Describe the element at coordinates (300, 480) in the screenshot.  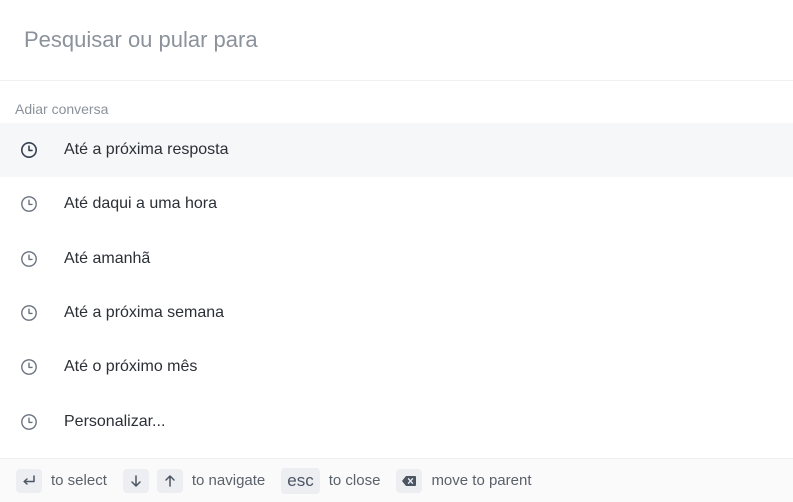
I see `esc-key: esc` at that location.